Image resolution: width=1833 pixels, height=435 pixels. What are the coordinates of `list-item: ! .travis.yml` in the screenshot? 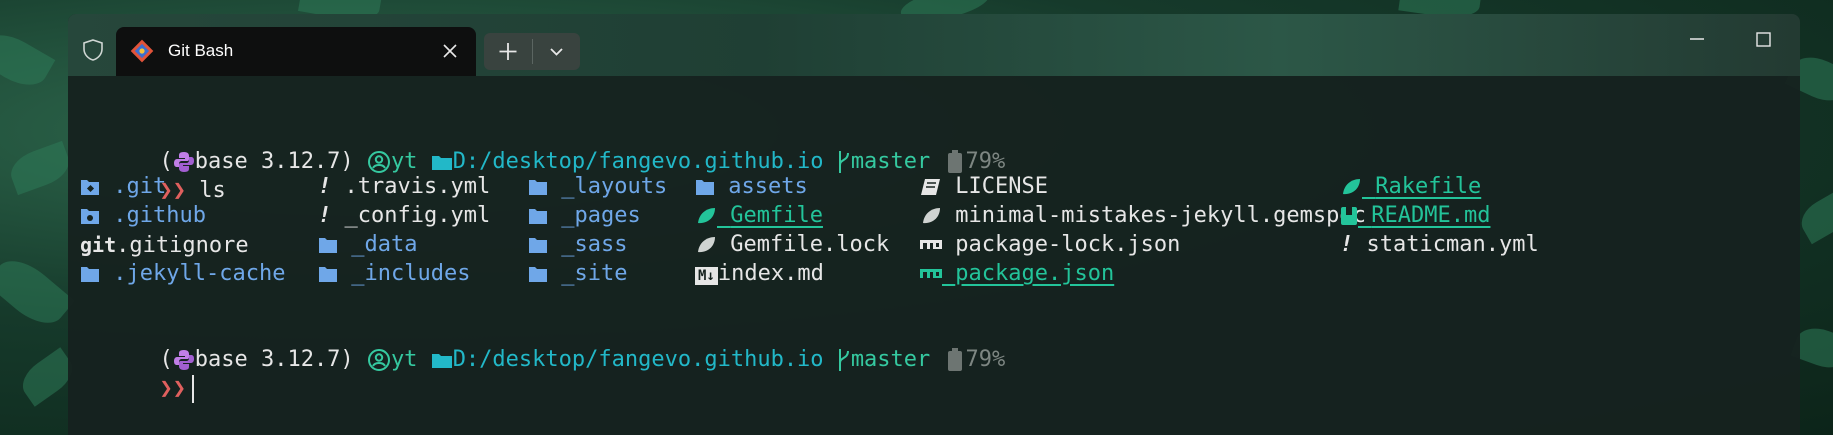 It's located at (404, 186).